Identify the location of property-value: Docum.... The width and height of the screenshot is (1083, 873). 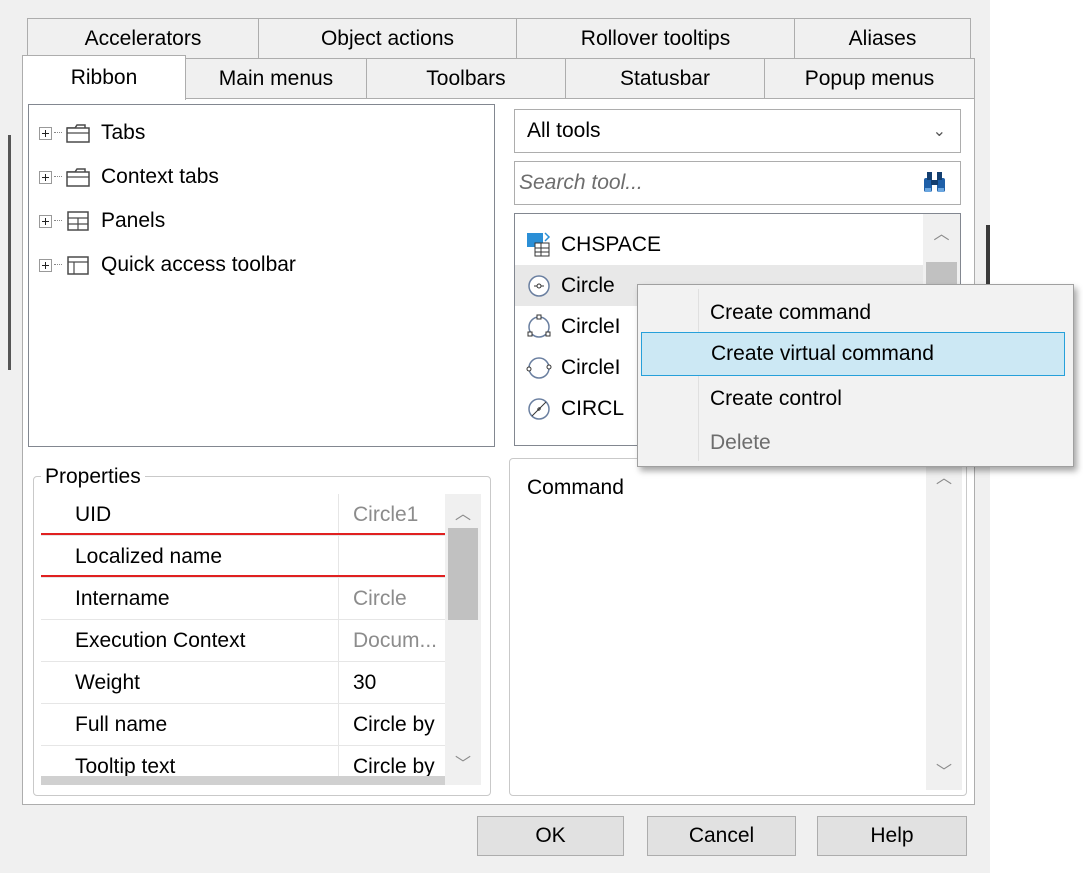
(392, 640).